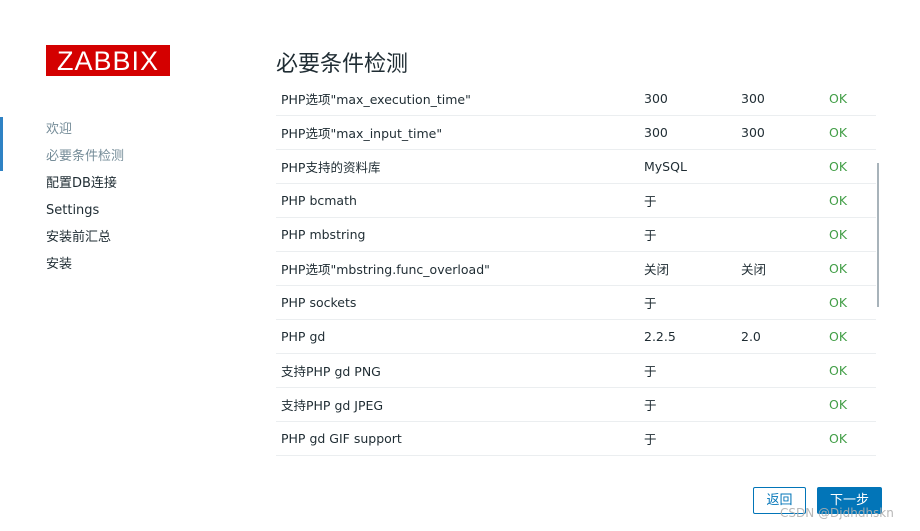  Describe the element at coordinates (460, 460) in the screenshot. I see `requirement-name` at that location.